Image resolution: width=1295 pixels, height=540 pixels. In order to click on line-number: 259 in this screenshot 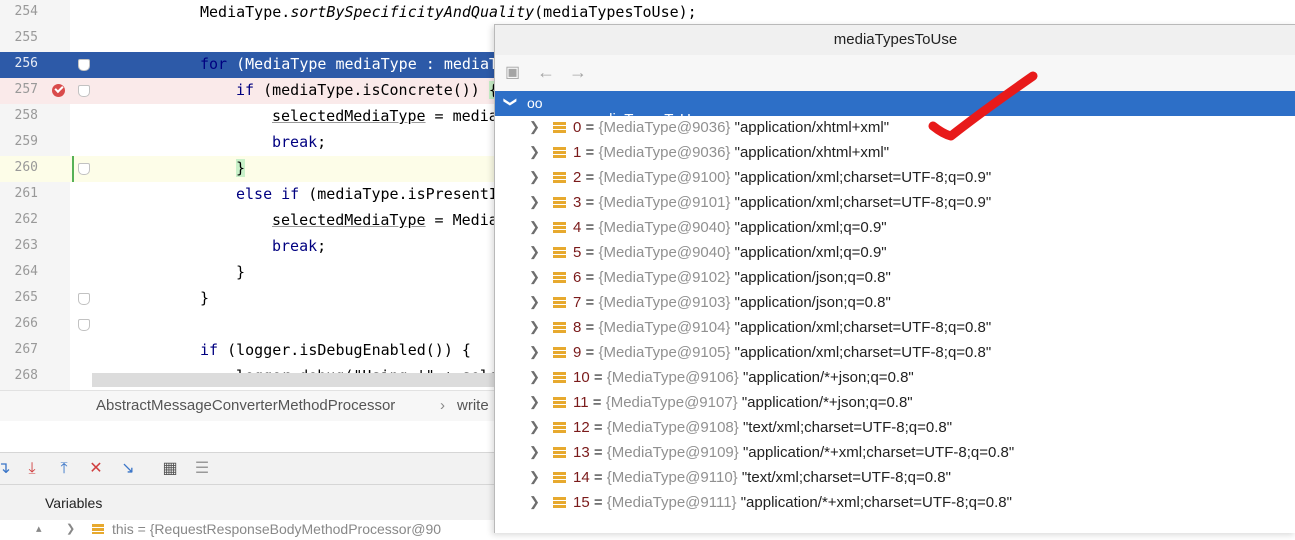, I will do `click(23, 141)`.